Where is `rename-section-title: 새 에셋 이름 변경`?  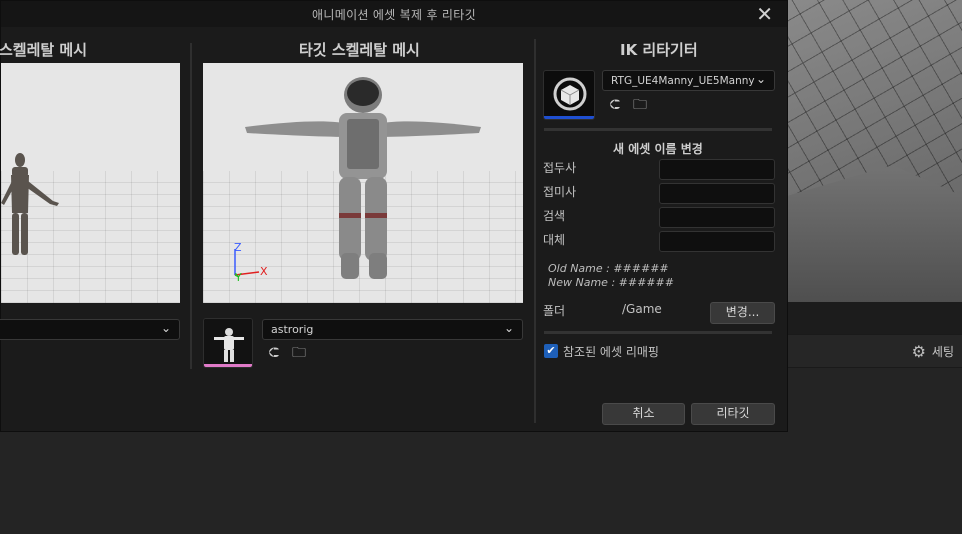
rename-section-title: 새 에셋 이름 변경 is located at coordinates (658, 149).